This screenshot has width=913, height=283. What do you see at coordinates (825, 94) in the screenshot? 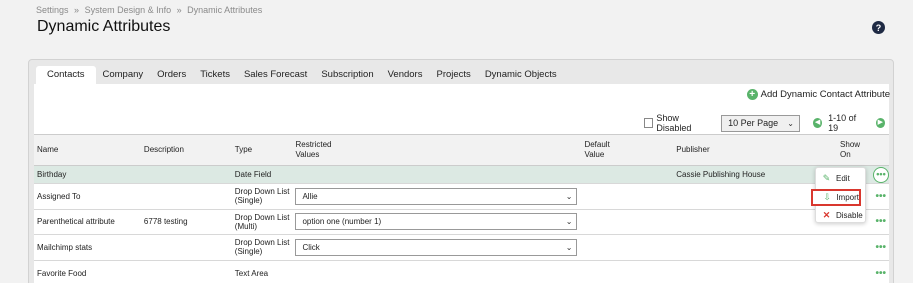
I see `add-attribute-label: Add Dynamic Contact Attribute` at bounding box center [825, 94].